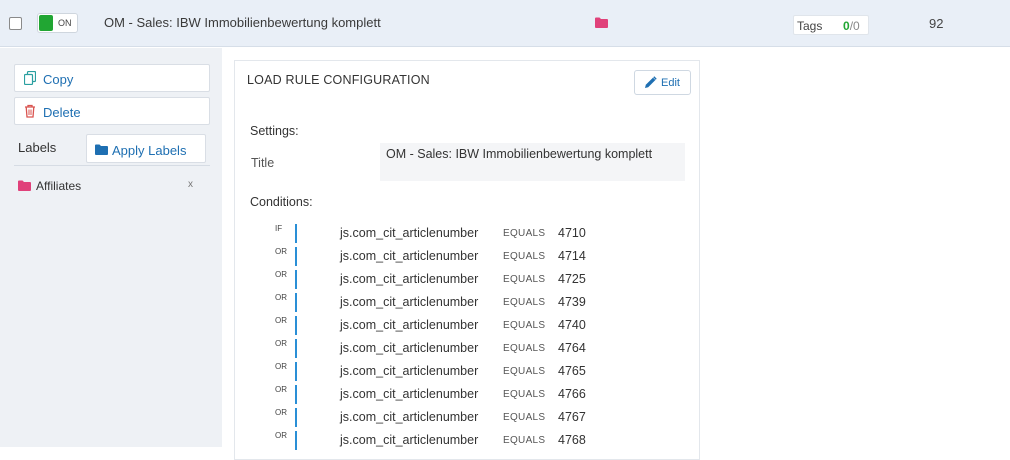 This screenshot has height=460, width=1010. I want to click on delete-label: Delete, so click(62, 112).